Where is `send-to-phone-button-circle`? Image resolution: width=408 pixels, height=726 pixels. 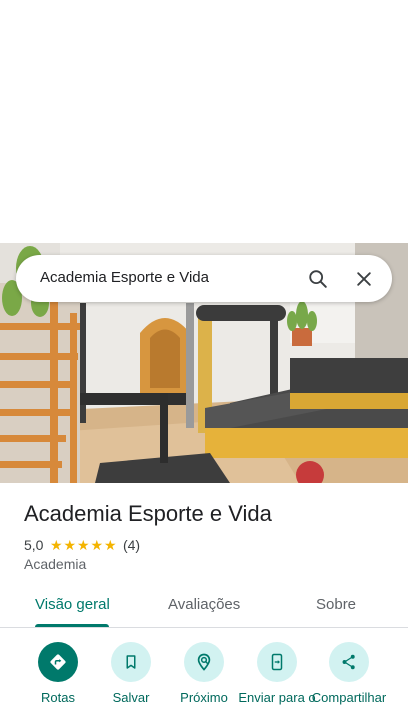 send-to-phone-button-circle is located at coordinates (277, 662).